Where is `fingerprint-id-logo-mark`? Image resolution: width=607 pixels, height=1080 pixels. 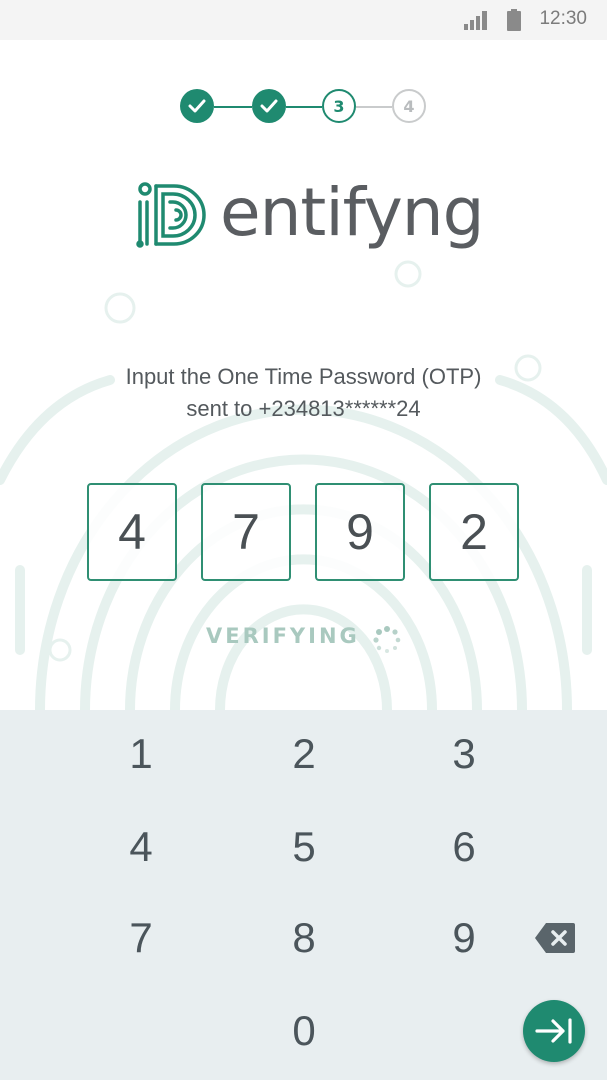 fingerprint-id-logo-mark is located at coordinates (171, 215).